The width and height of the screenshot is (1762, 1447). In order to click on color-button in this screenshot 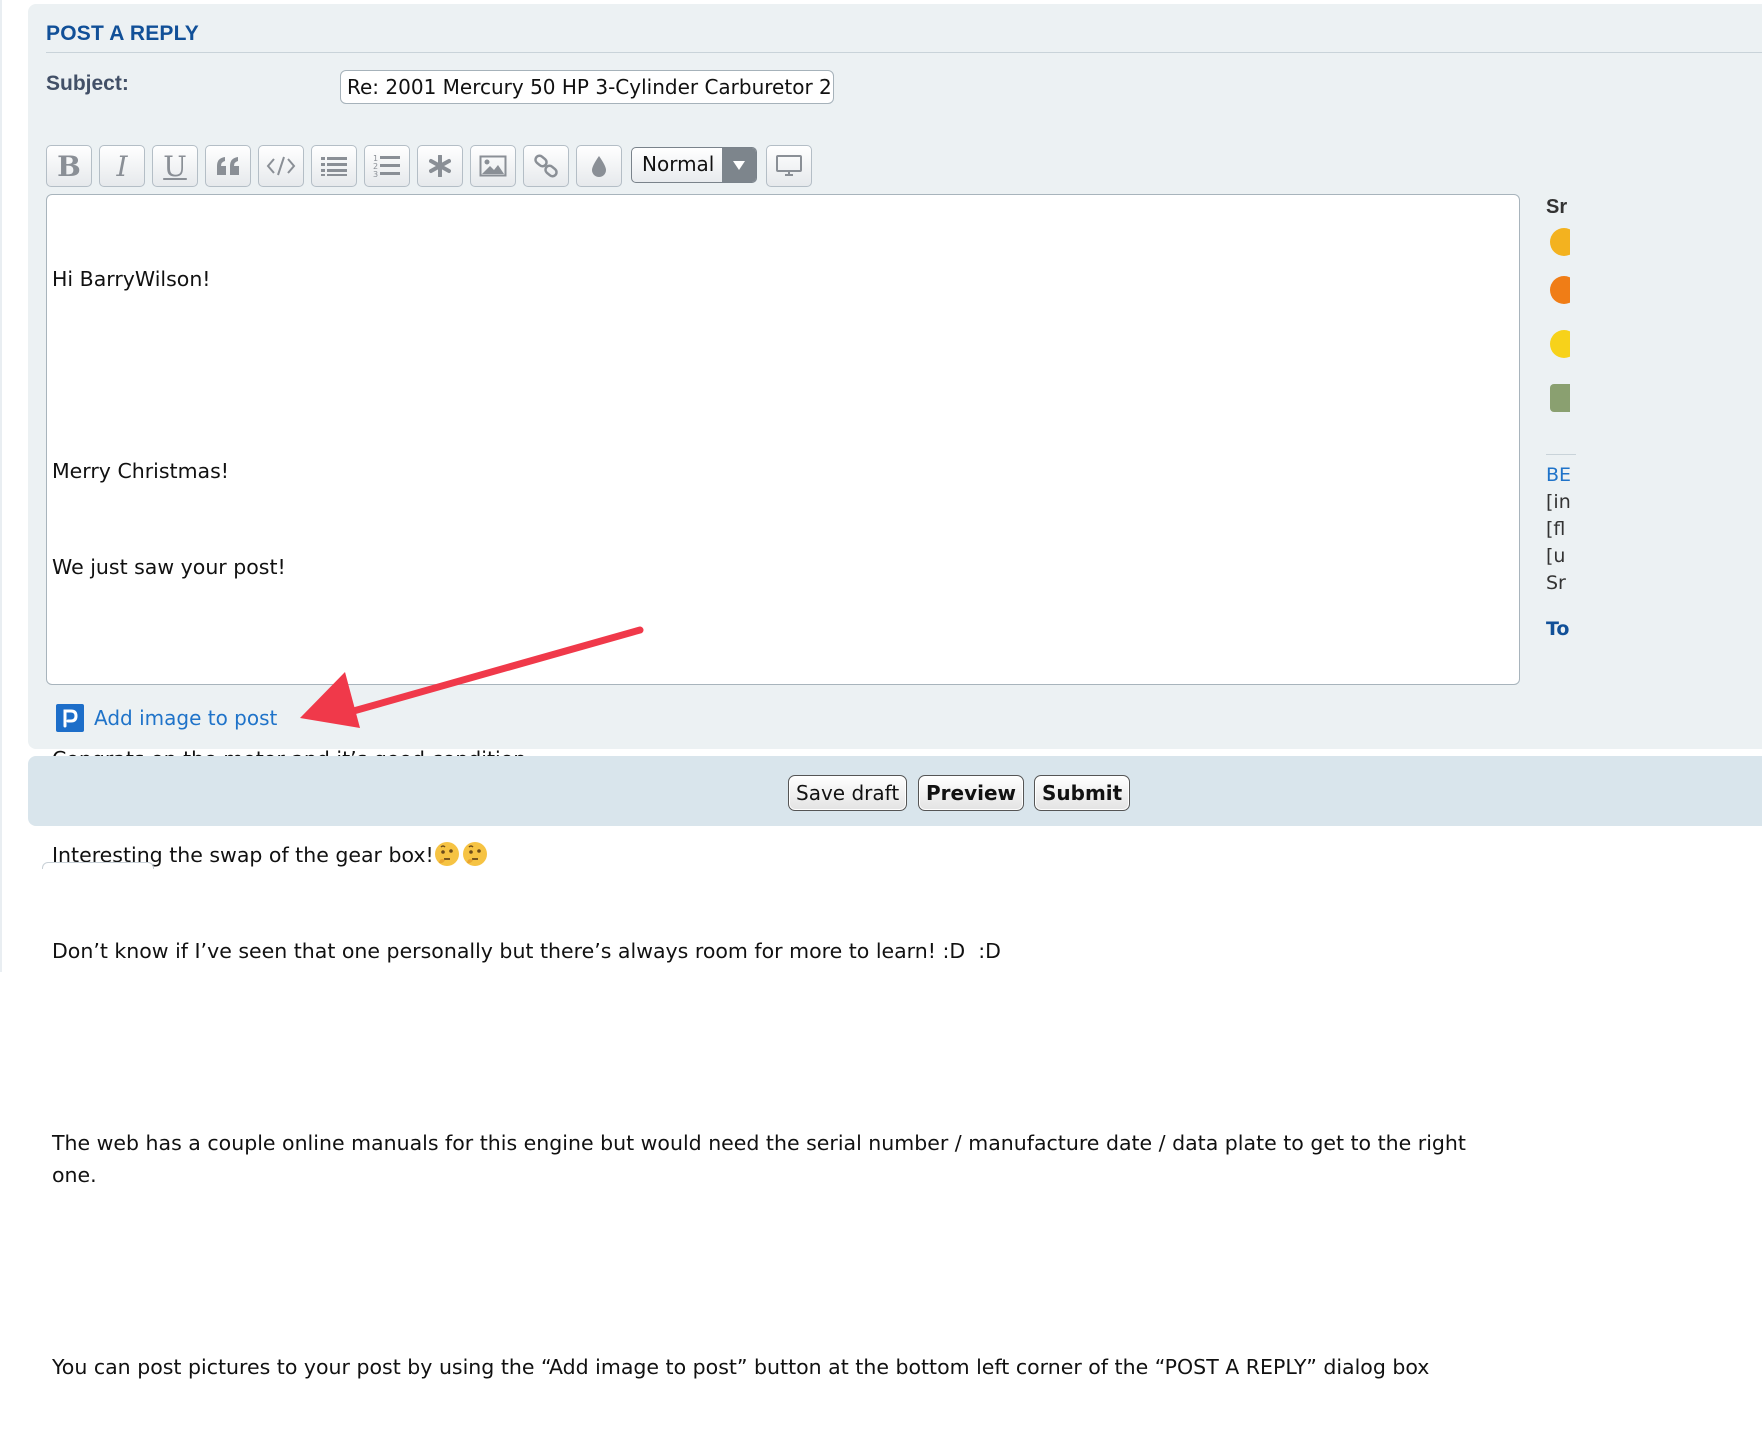, I will do `click(599, 166)`.